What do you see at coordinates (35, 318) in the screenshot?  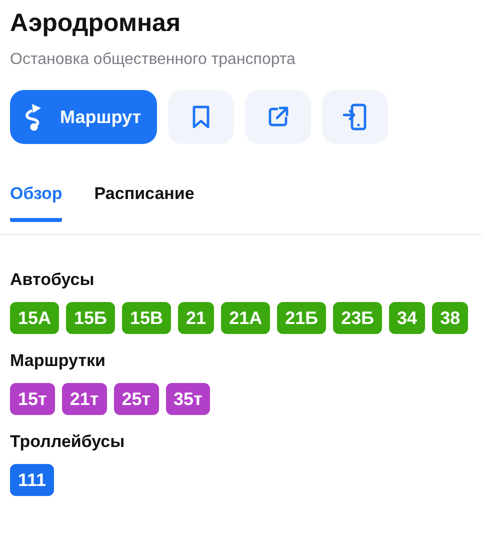 I see `route-number: 15А` at bounding box center [35, 318].